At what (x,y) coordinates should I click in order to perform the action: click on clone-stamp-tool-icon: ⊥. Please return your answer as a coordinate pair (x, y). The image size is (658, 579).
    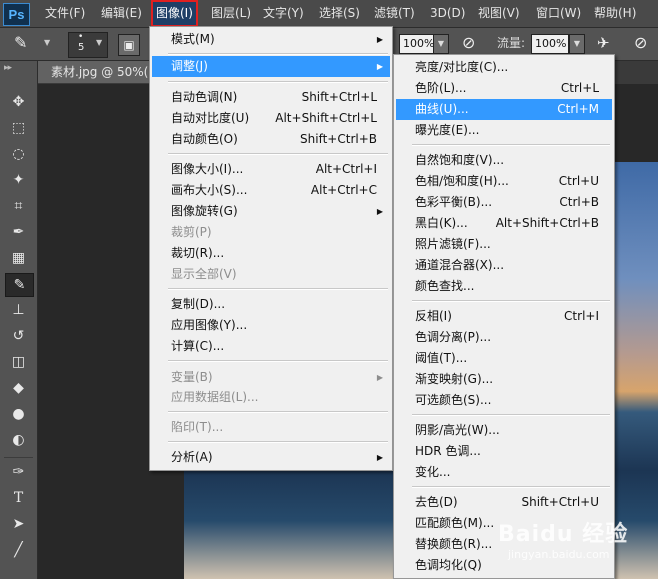
    Looking at the image, I should click on (18, 310).